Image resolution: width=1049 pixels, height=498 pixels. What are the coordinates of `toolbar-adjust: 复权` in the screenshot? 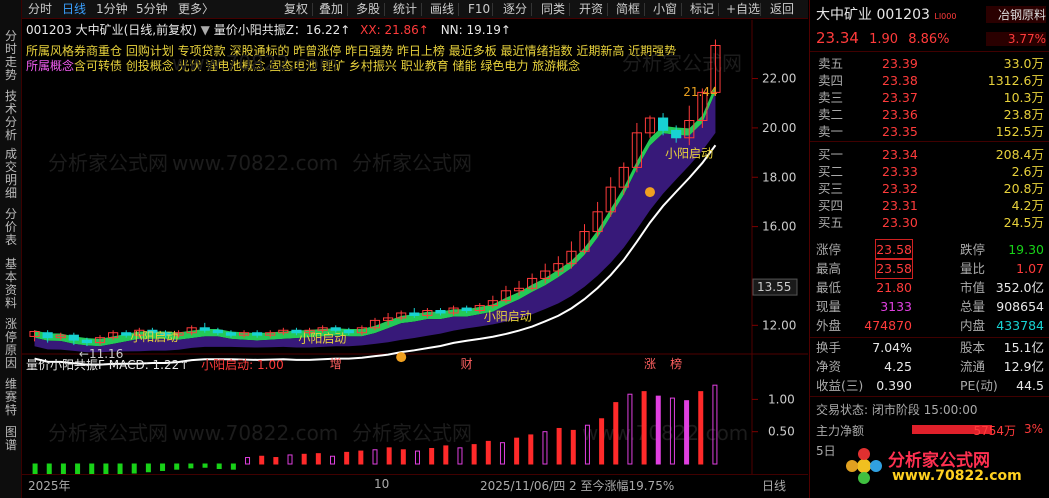 It's located at (296, 9).